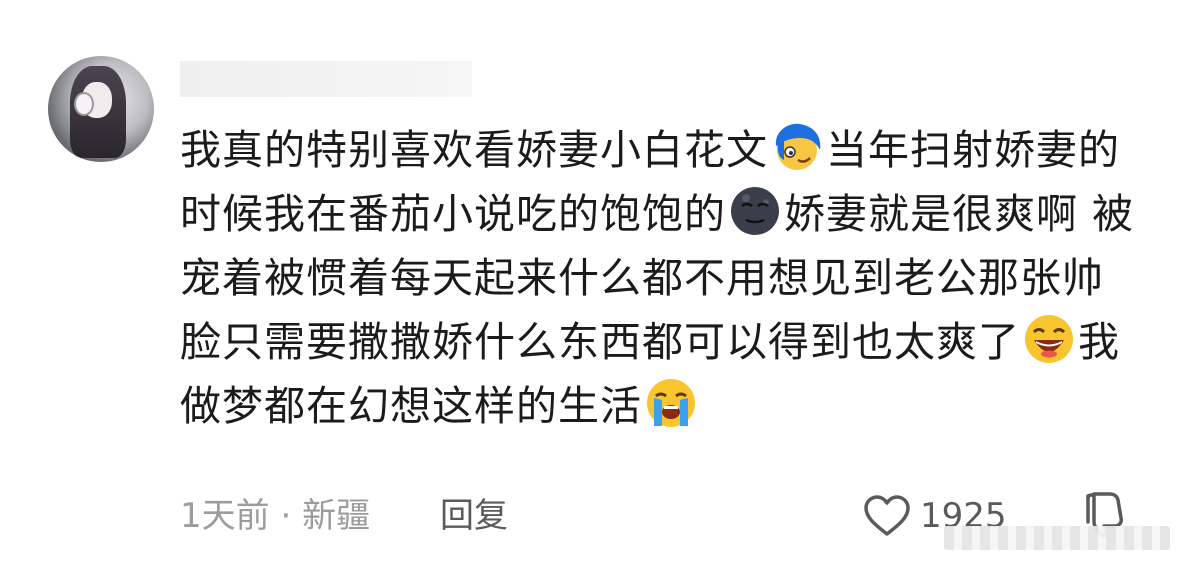  What do you see at coordinates (1057, 538) in the screenshot?
I see `watermark-overlay` at bounding box center [1057, 538].